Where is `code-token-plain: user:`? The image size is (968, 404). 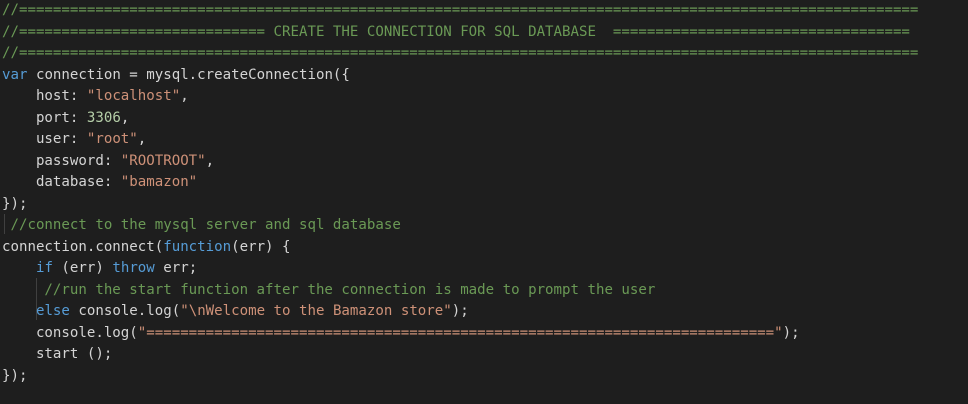
code-token-plain: user: is located at coordinates (44, 139).